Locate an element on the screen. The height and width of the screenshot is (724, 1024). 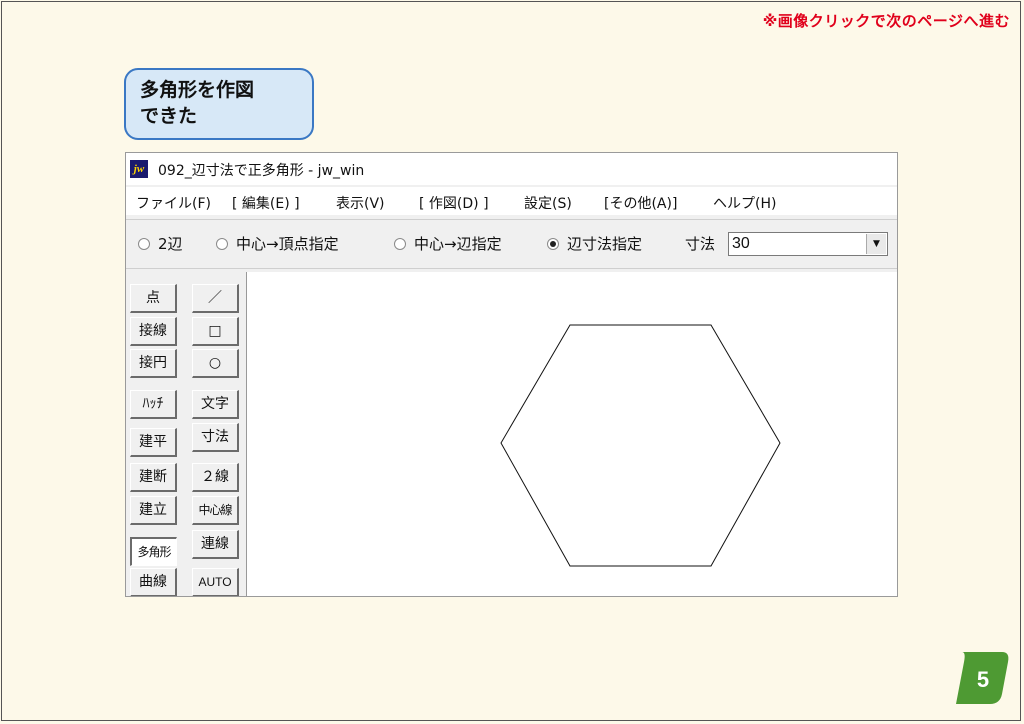
dimension-select: 30 ▼ is located at coordinates (808, 244).